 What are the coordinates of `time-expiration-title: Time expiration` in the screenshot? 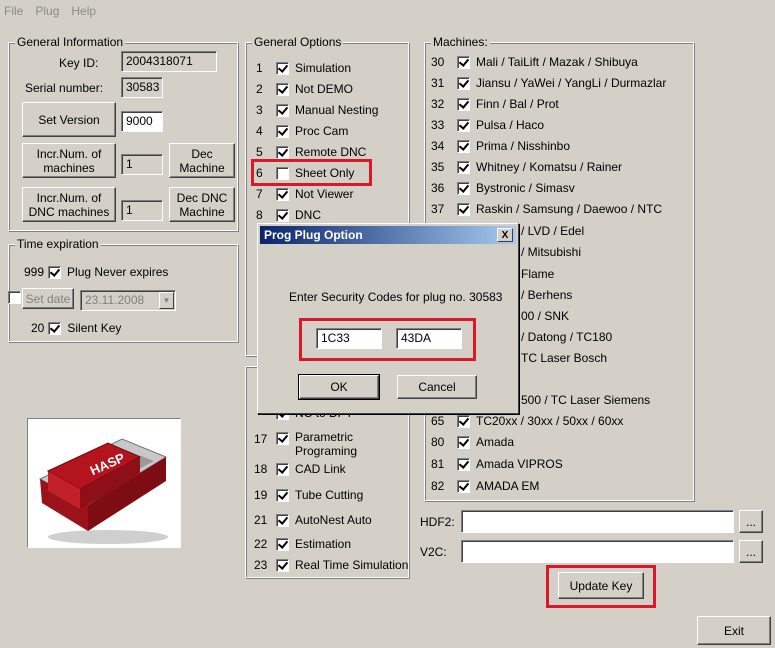 It's located at (58, 244).